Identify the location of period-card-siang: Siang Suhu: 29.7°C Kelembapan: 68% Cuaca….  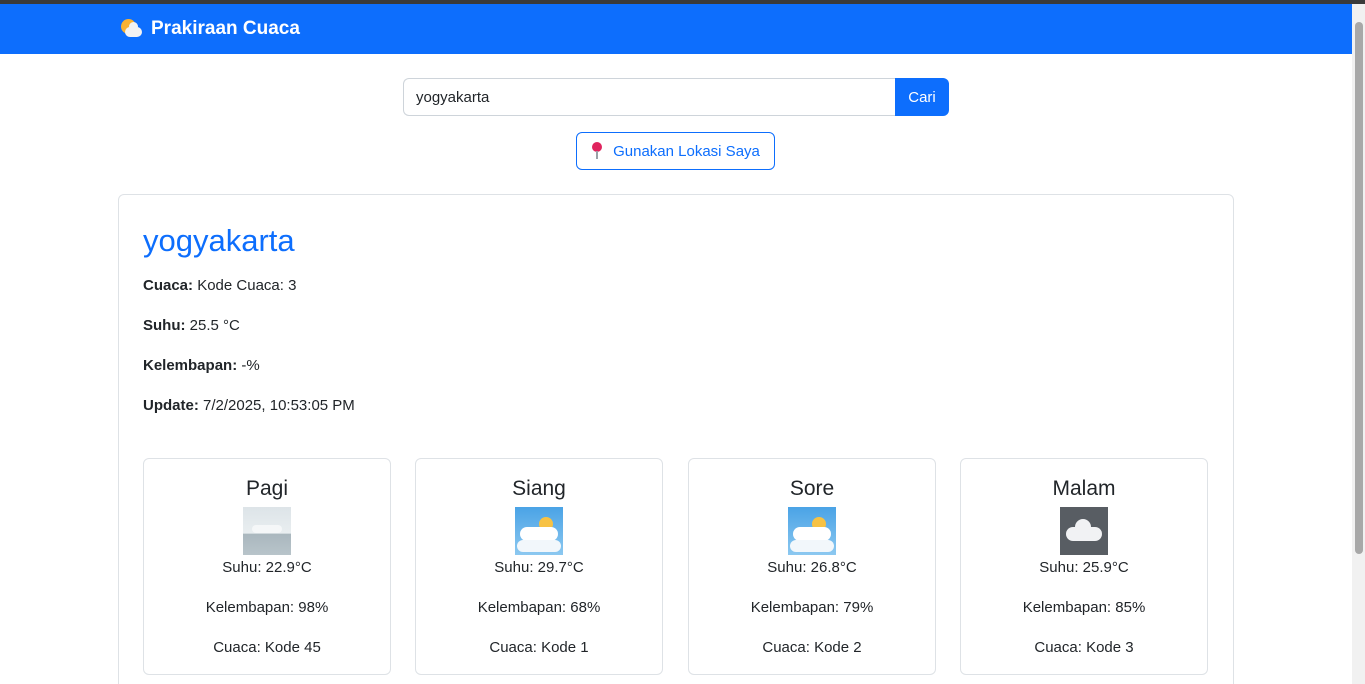
(539, 566).